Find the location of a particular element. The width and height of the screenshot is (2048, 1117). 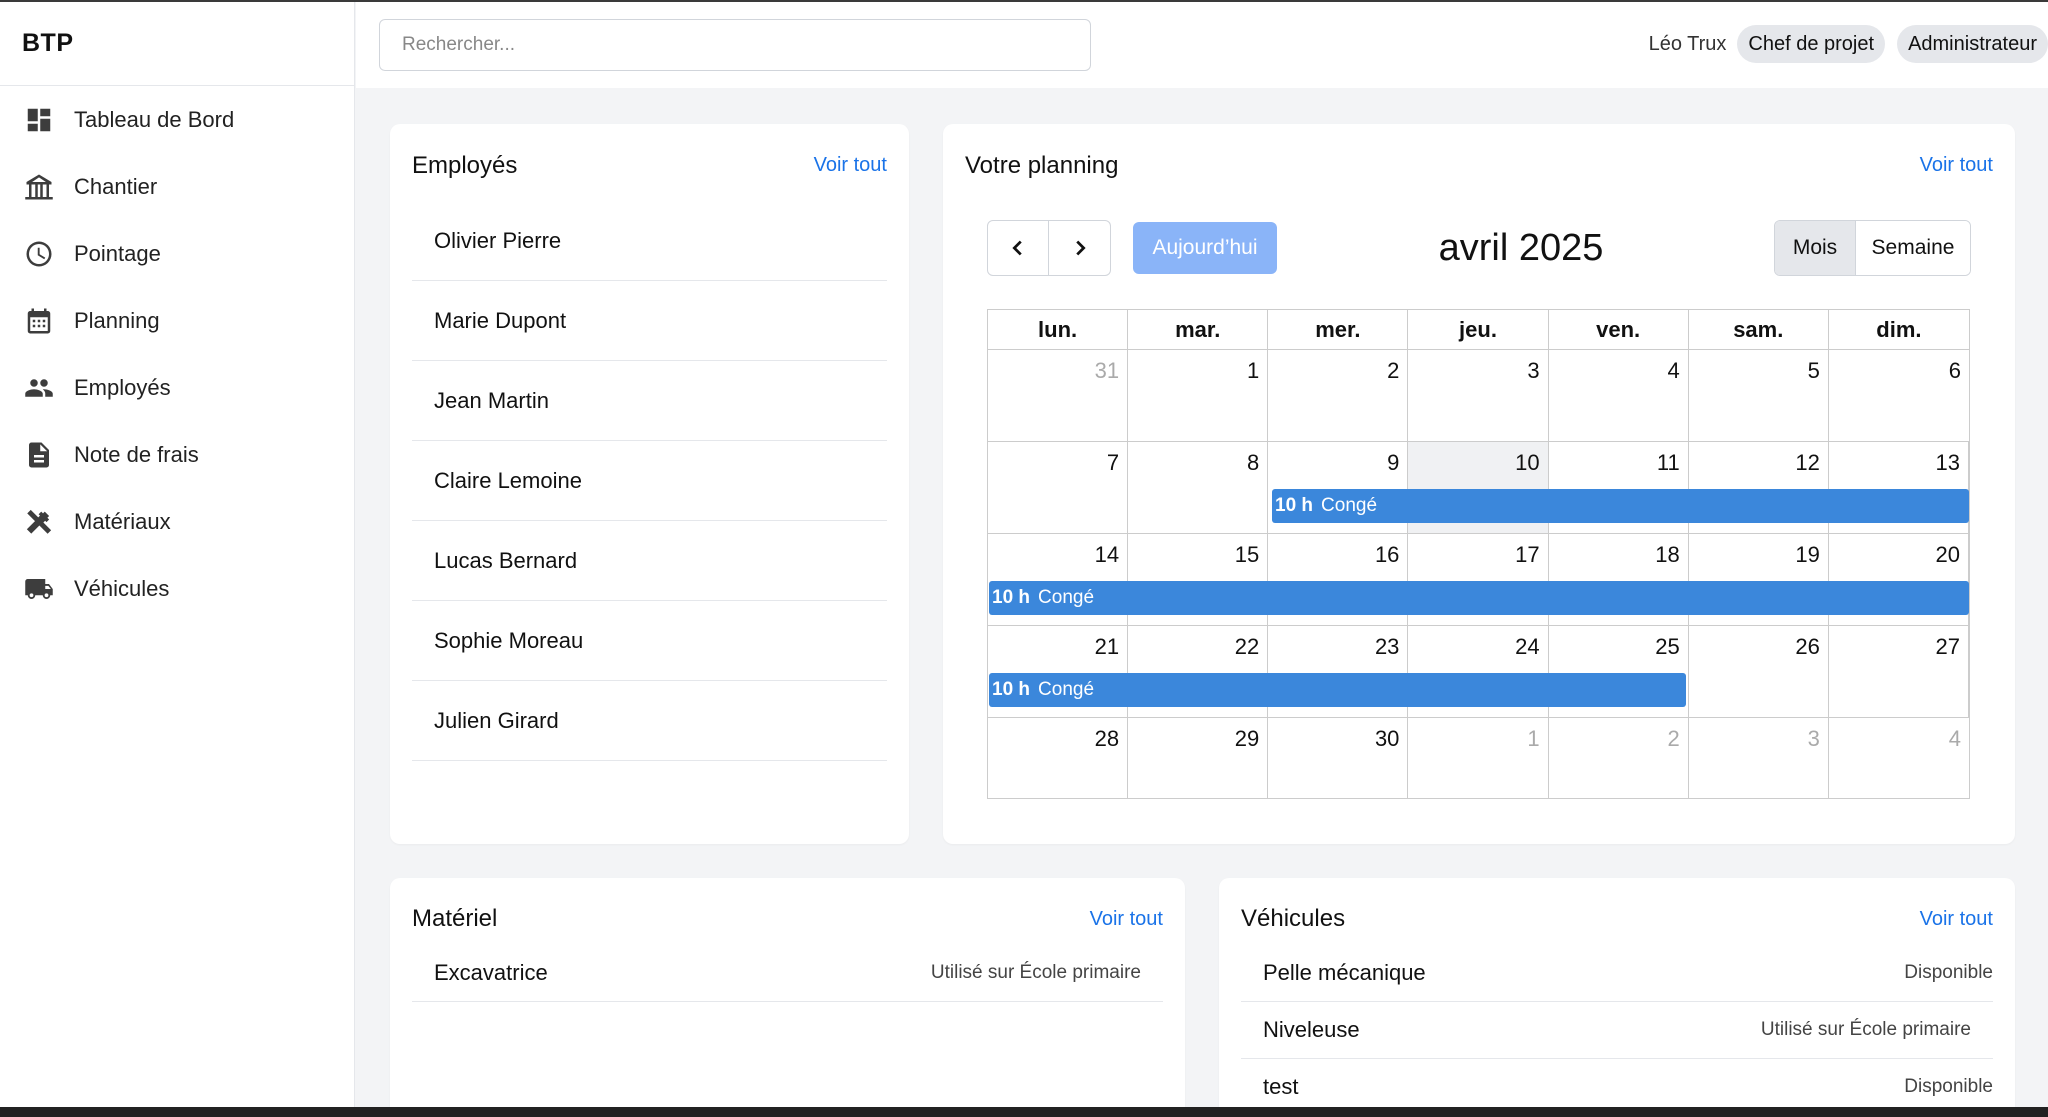

list-item: Sophie Moreau is located at coordinates (649, 641).